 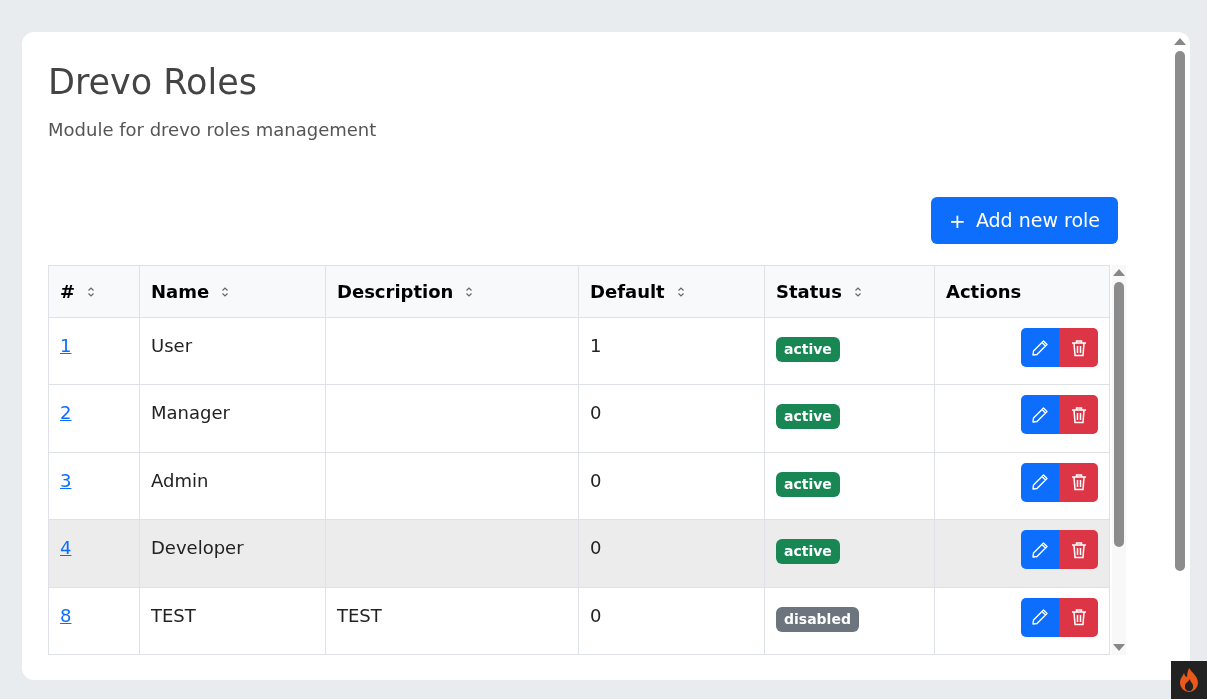 I want to click on role-id-link: 8, so click(x=66, y=615).